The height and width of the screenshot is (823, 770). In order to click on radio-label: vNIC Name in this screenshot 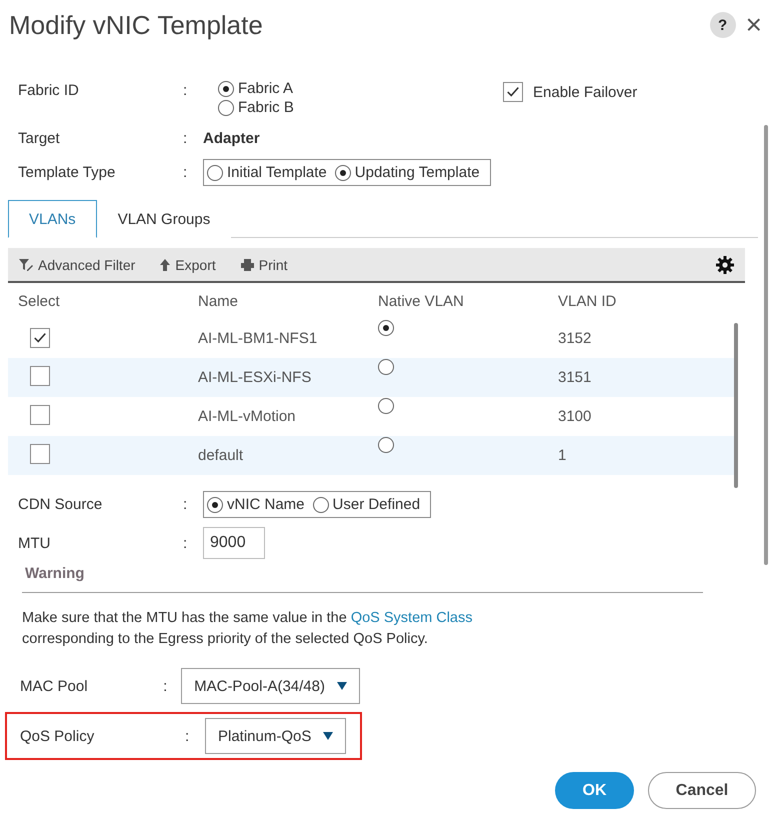, I will do `click(266, 504)`.